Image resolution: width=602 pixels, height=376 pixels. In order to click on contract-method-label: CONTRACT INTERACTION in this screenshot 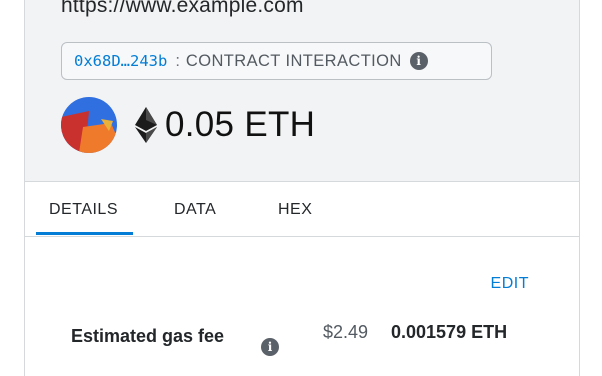, I will do `click(293, 60)`.